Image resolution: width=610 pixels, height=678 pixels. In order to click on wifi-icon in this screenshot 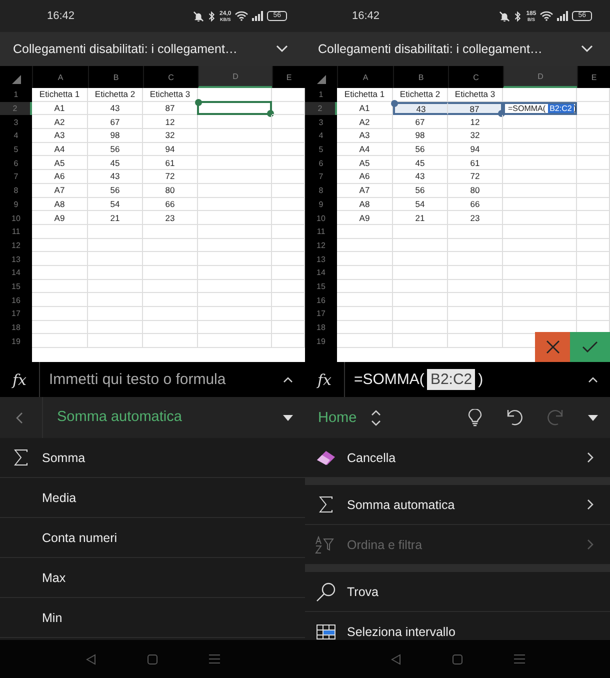, I will do `click(241, 16)`.